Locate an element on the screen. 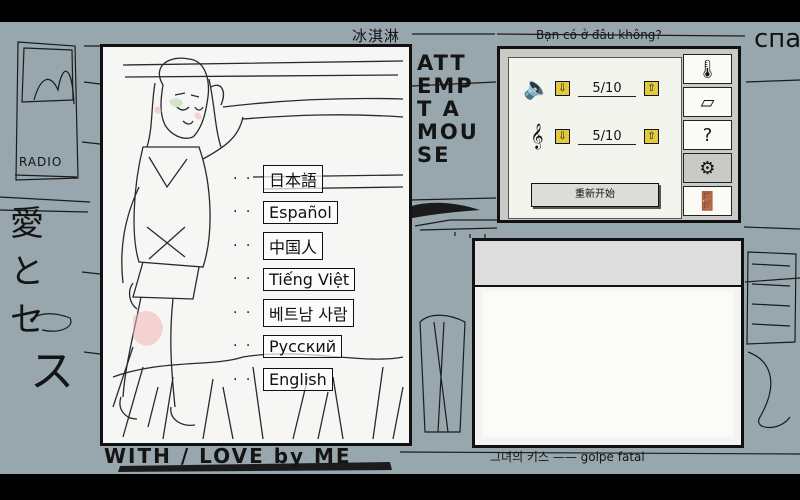 The width and height of the screenshot is (800, 500). music-setting: 𝄞 ⇩ 5/10 ⇧ is located at coordinates (589, 136).